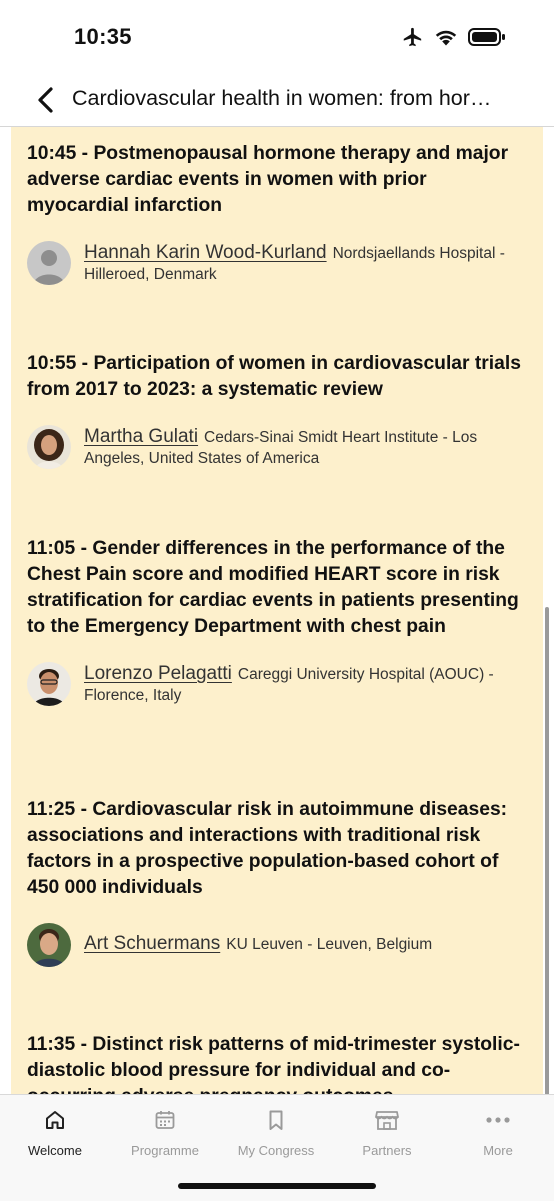 The height and width of the screenshot is (1201, 554). I want to click on speaker-name-link: Hannah Karin Wood-Kurland, so click(205, 252).